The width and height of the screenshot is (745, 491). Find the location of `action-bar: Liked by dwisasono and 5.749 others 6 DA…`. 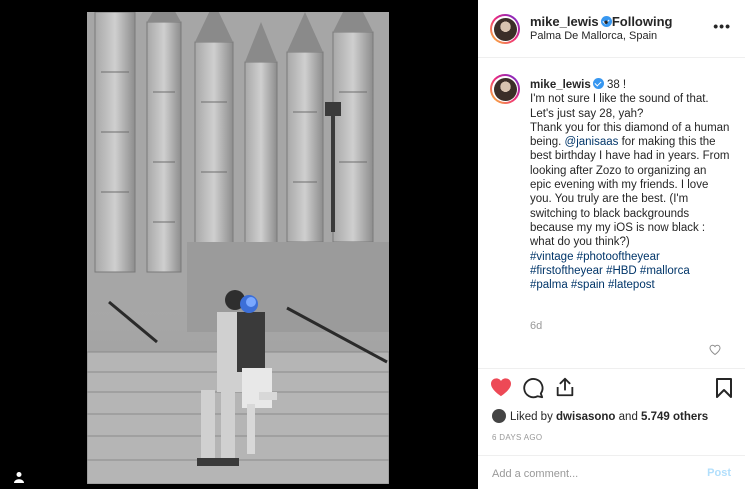

action-bar: Liked by dwisasono and 5.749 others 6 DA… is located at coordinates (611, 429).